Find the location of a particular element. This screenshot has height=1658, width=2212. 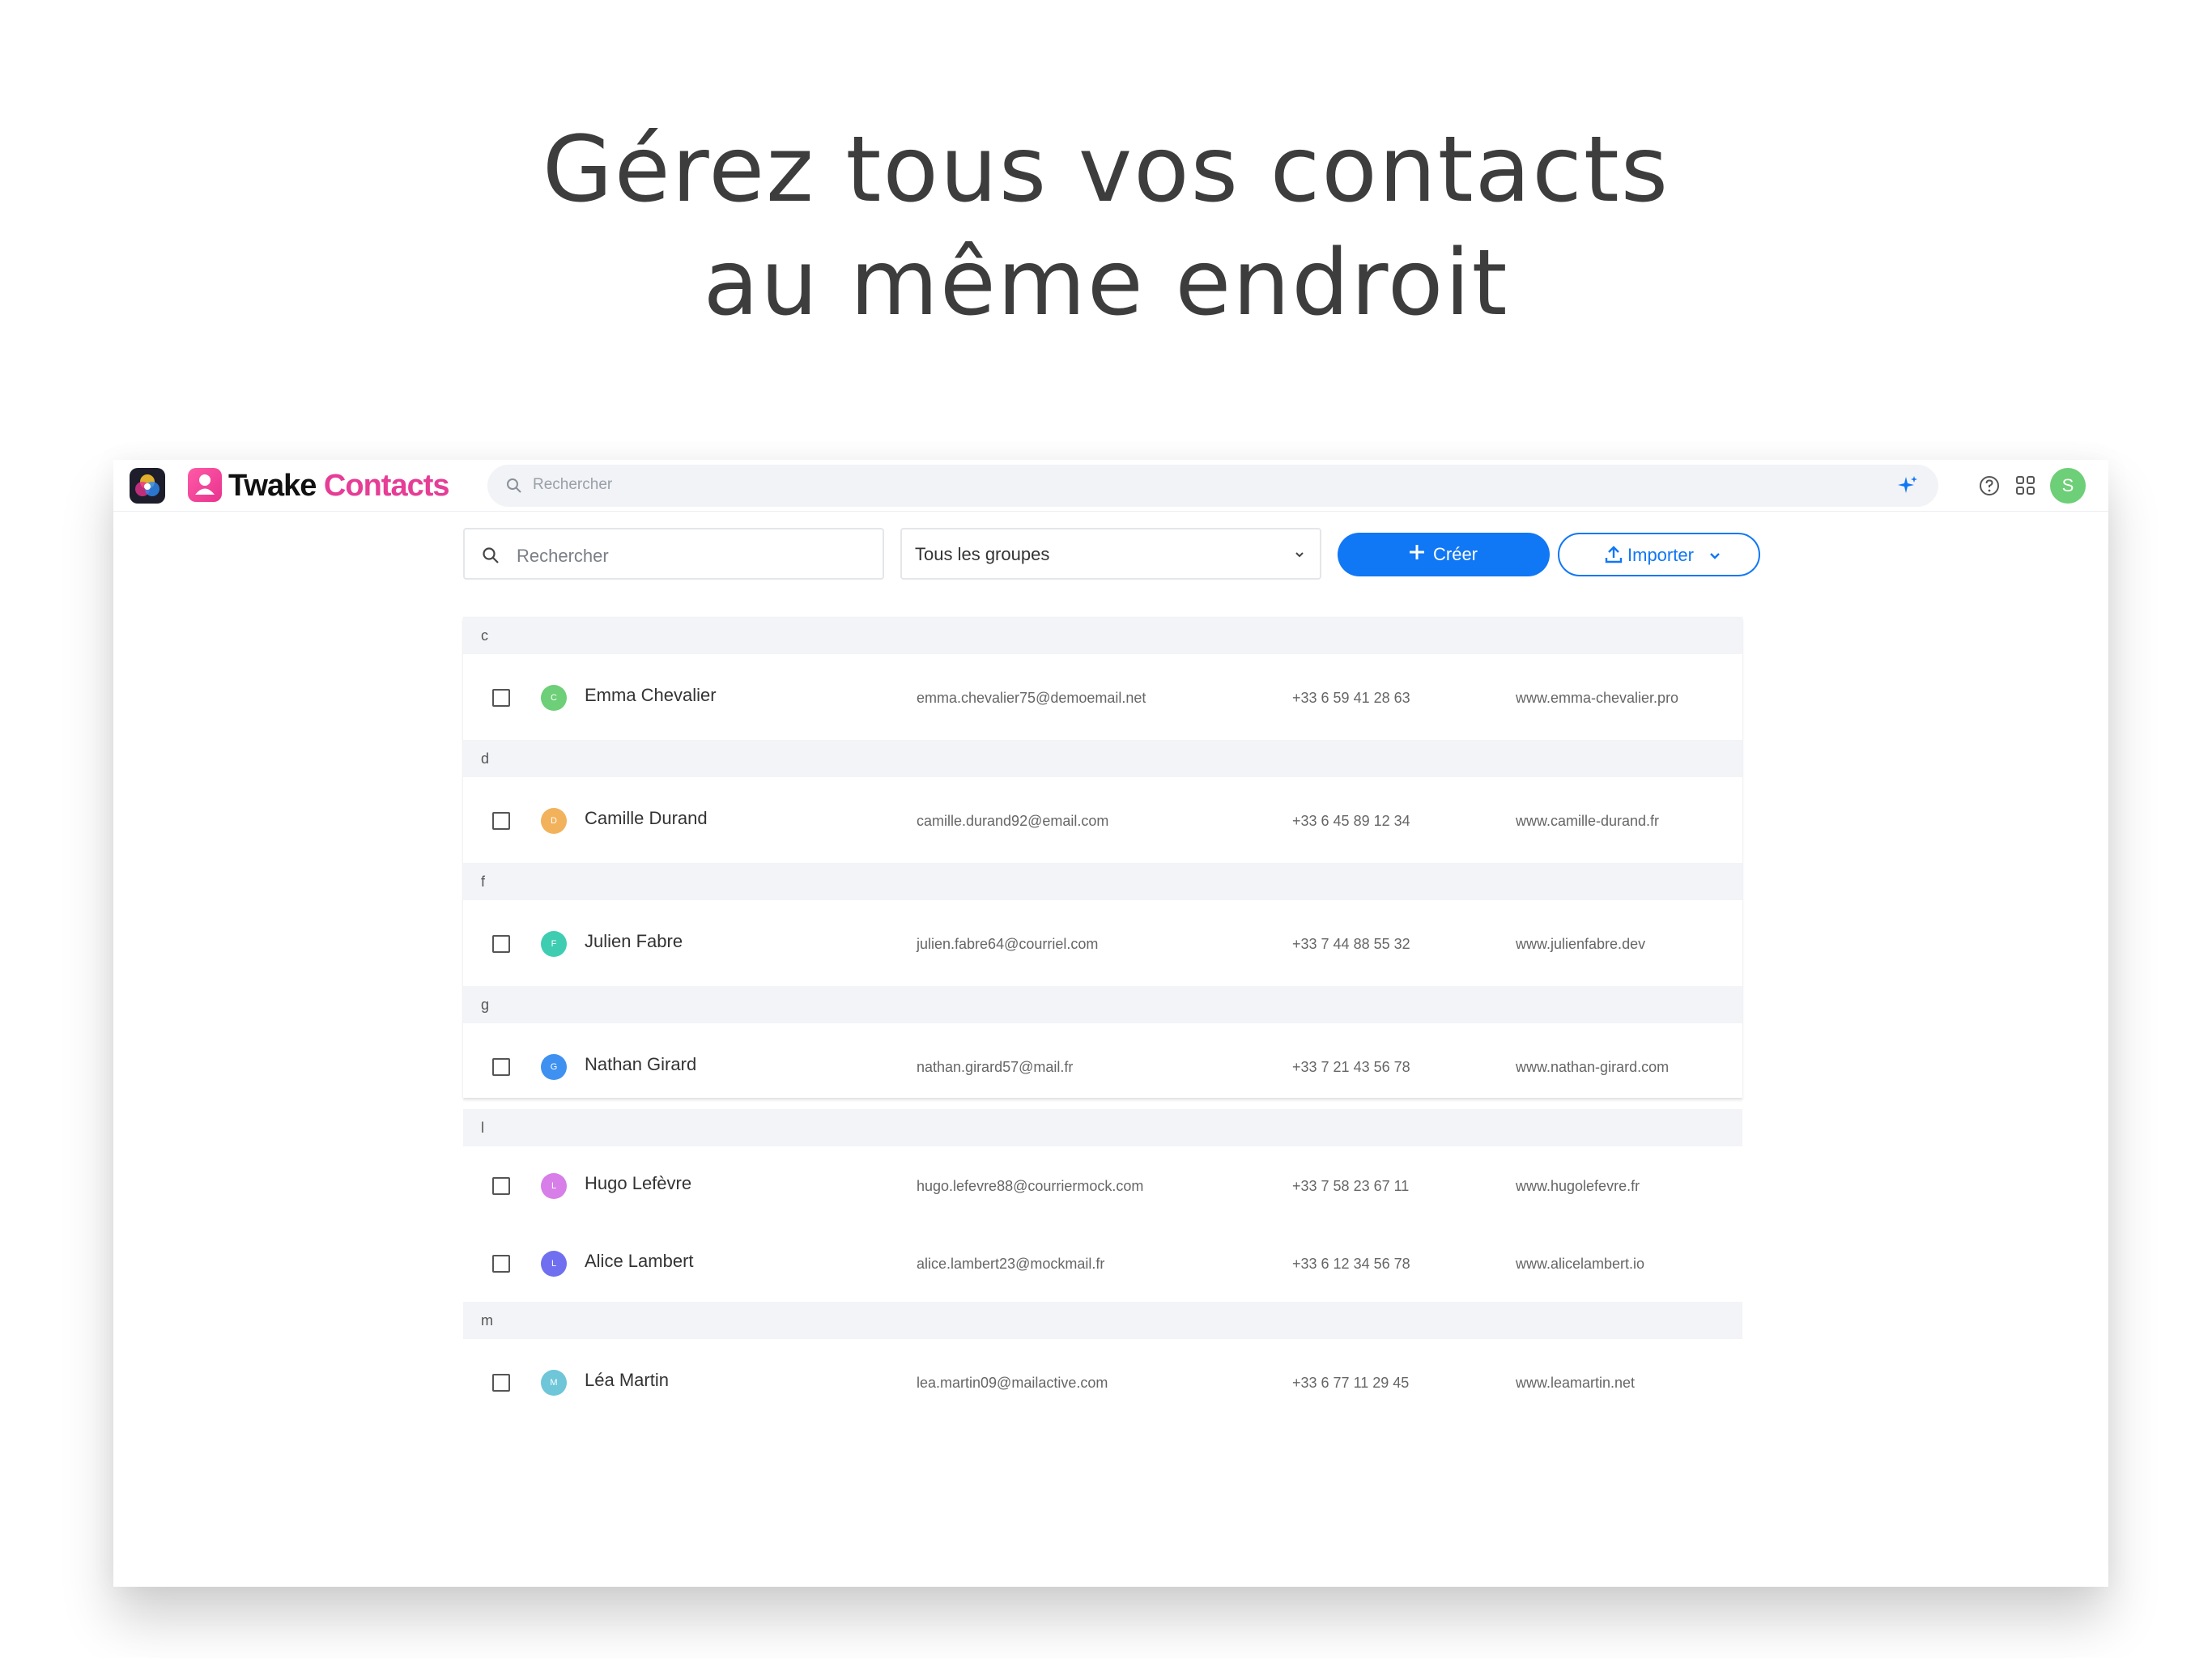

contact-avatar: D is located at coordinates (554, 821).